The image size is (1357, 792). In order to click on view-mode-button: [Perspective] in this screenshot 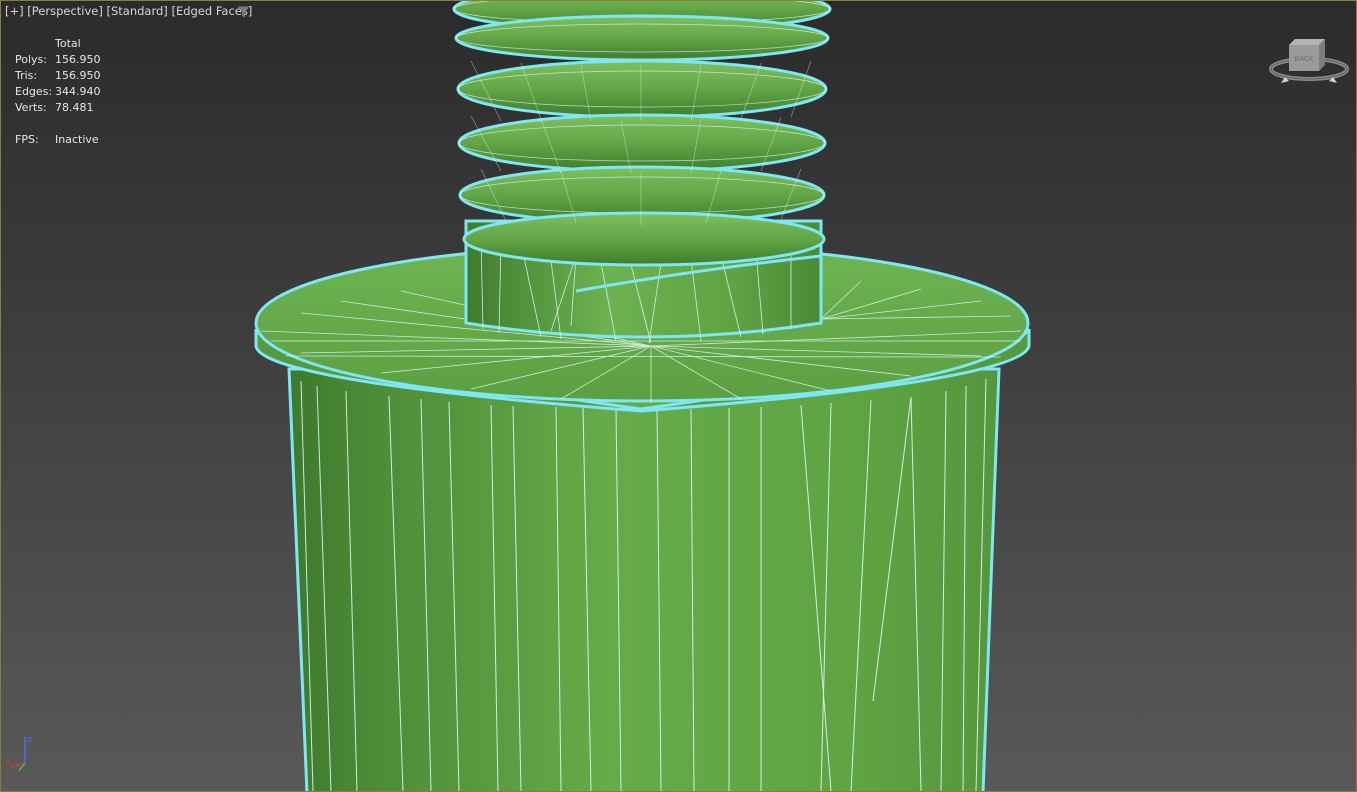, I will do `click(65, 11)`.